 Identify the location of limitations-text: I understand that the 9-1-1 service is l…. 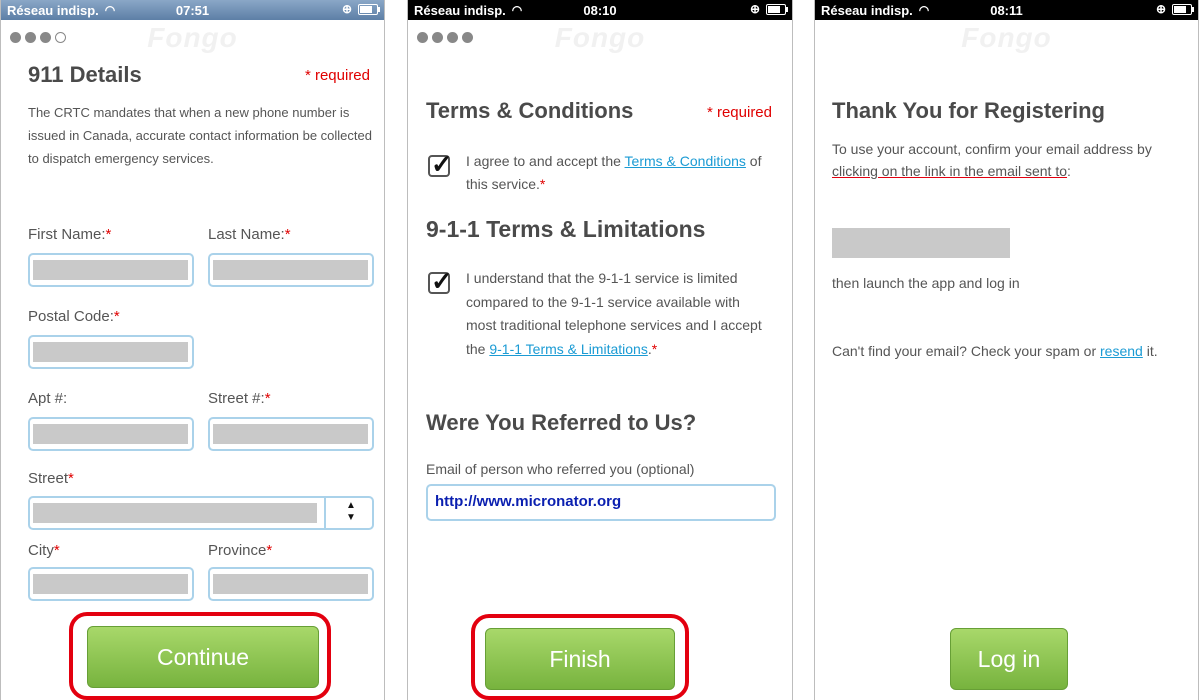
(614, 313).